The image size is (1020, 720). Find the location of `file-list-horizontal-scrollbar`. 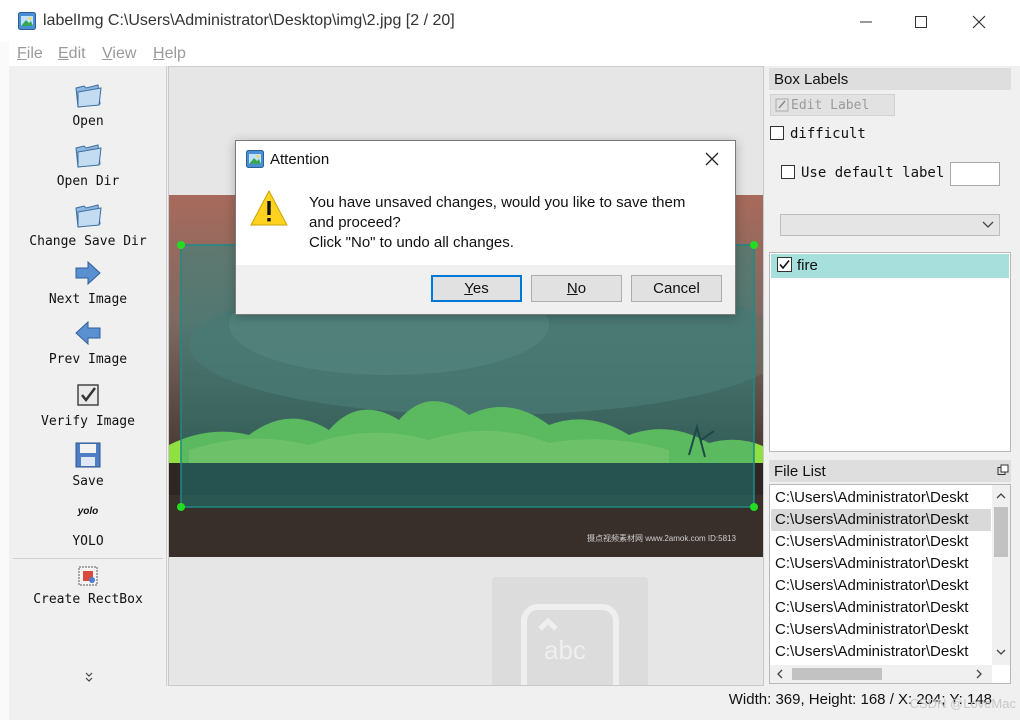

file-list-horizontal-scrollbar is located at coordinates (881, 674).